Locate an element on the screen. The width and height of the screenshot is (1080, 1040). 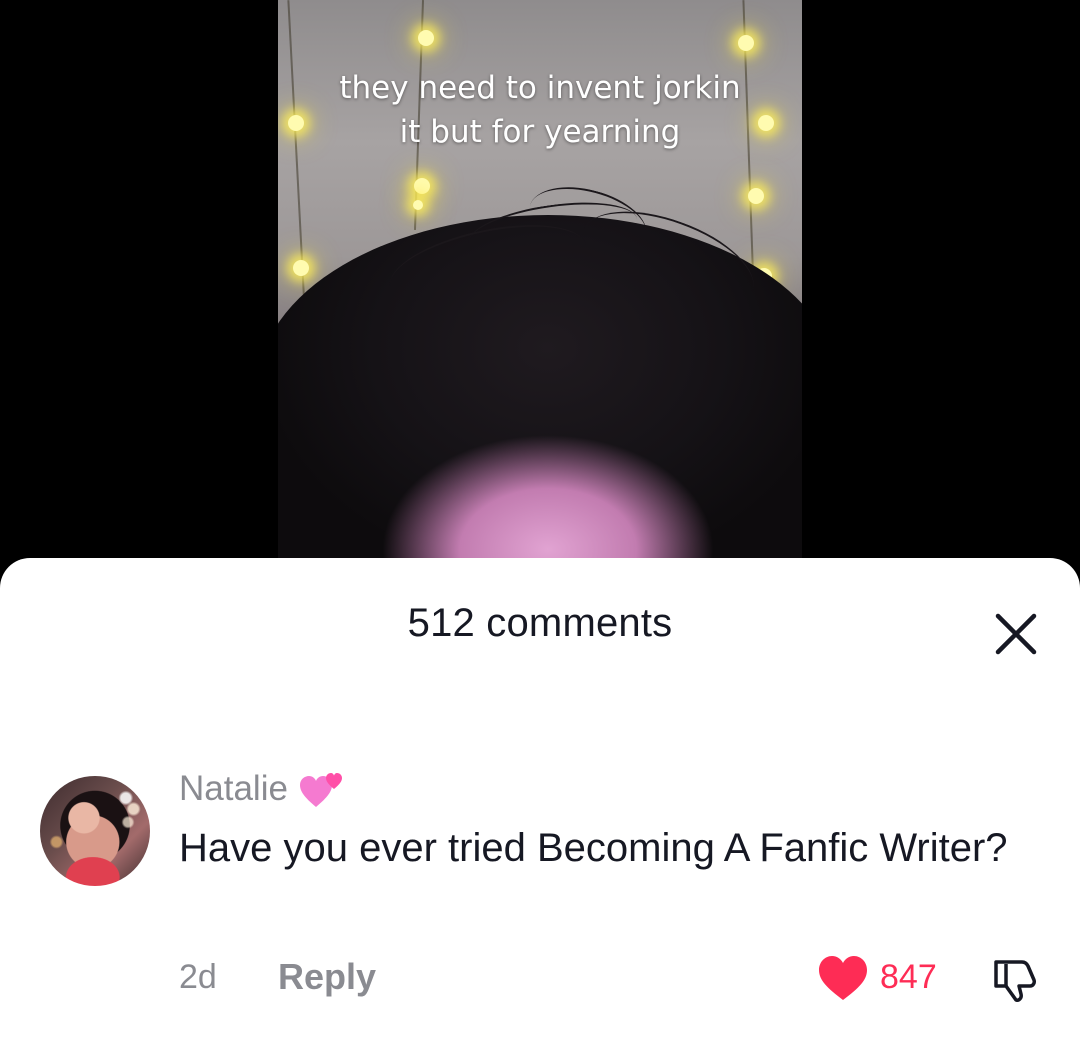
close-button is located at coordinates (1016, 634).